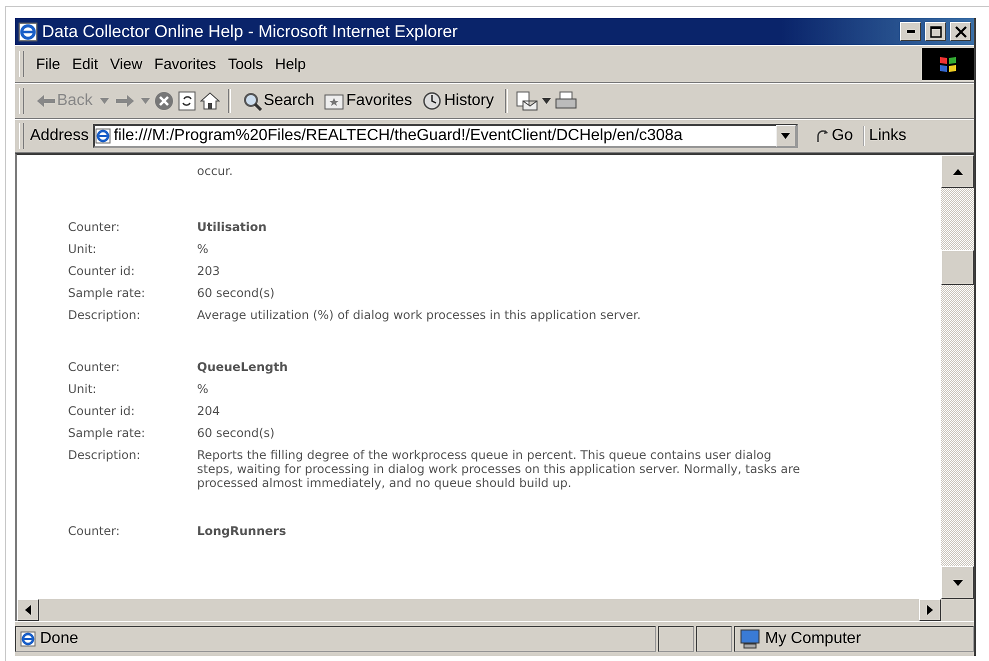 This screenshot has height=661, width=989. Describe the element at coordinates (368, 101) in the screenshot. I see `favorites-button: Favorites` at that location.